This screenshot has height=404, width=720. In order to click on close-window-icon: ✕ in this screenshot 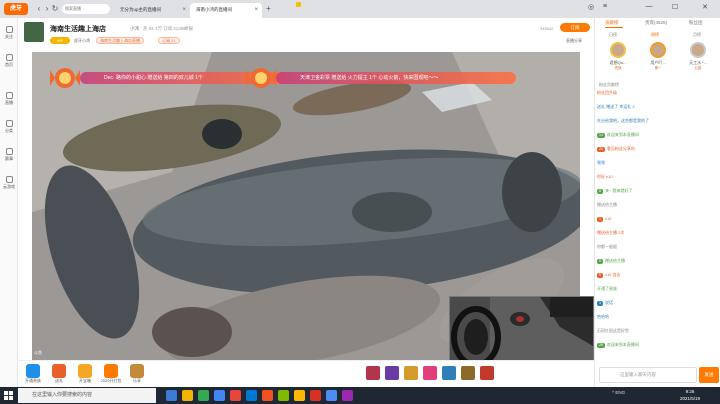, I will do `click(705, 7)`.